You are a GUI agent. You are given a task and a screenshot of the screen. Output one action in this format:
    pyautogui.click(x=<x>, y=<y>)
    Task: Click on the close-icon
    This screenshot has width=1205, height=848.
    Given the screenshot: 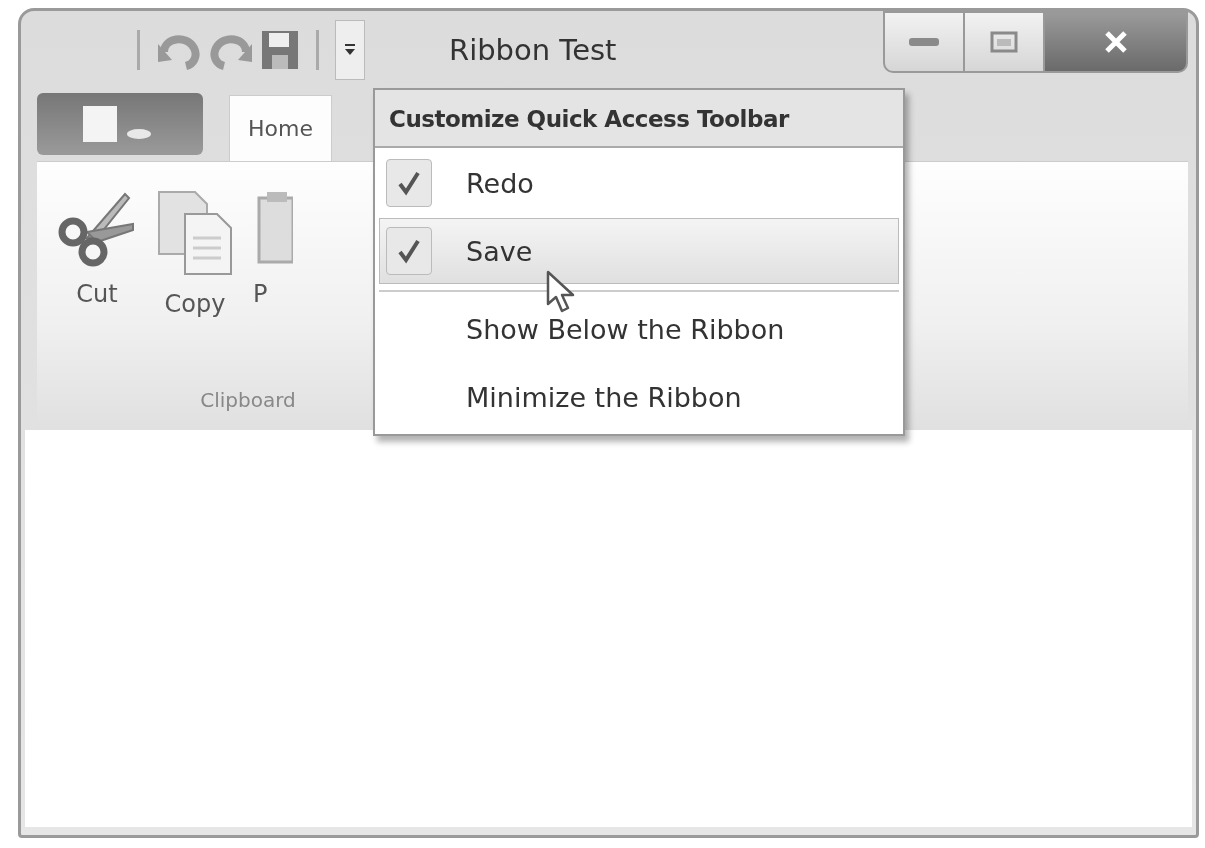 What is the action you would take?
    pyautogui.click(x=1115, y=42)
    